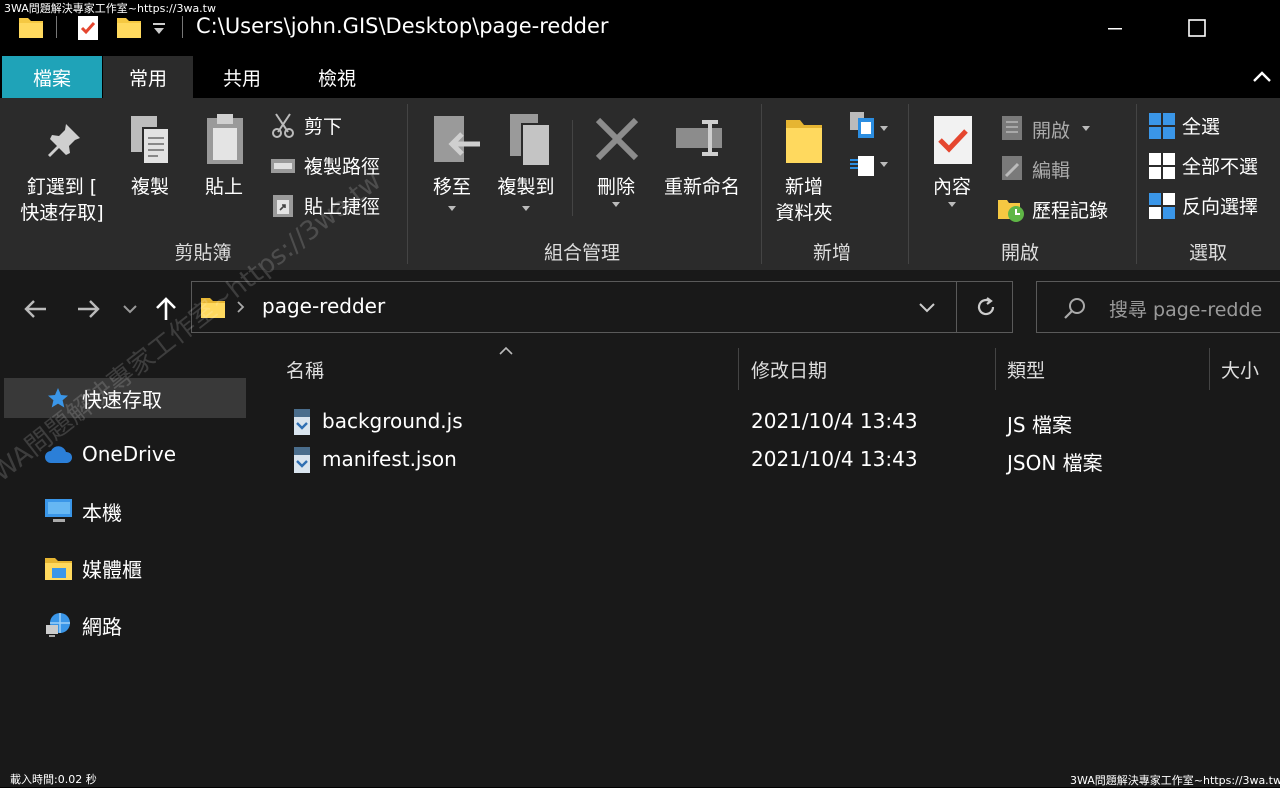  Describe the element at coordinates (1175, 780) in the screenshot. I see `watermark-bottom: 3WA問題解決專家工作室~https://3wa.tw` at that location.